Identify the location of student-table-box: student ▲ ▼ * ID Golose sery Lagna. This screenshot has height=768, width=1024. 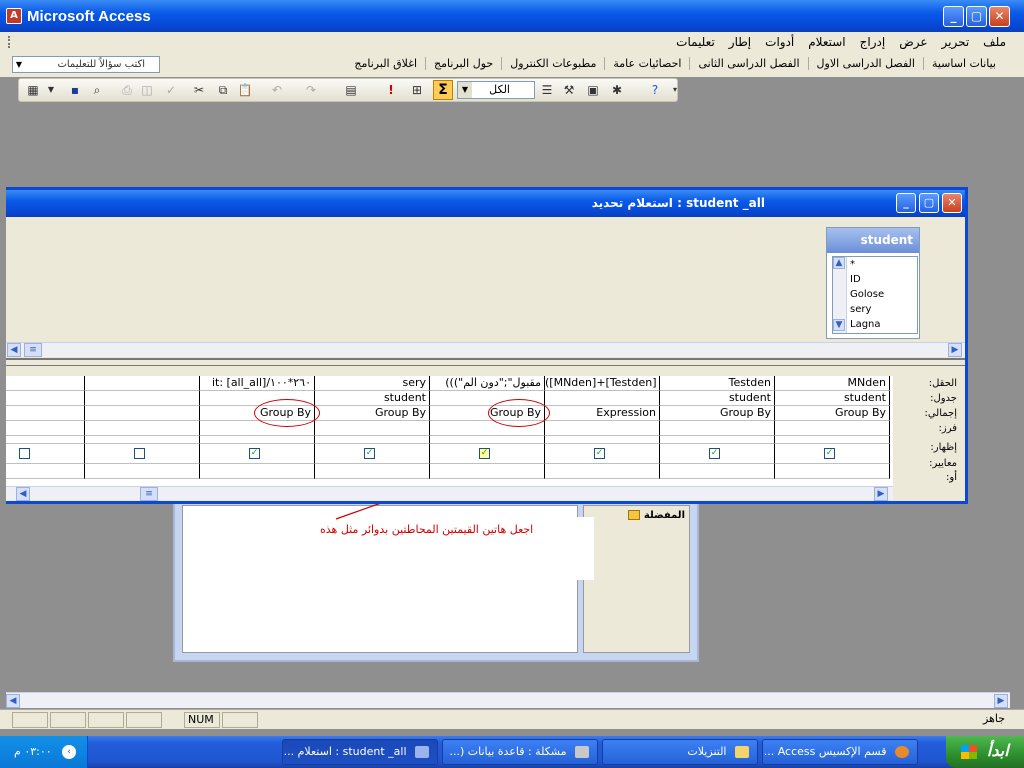
(873, 283).